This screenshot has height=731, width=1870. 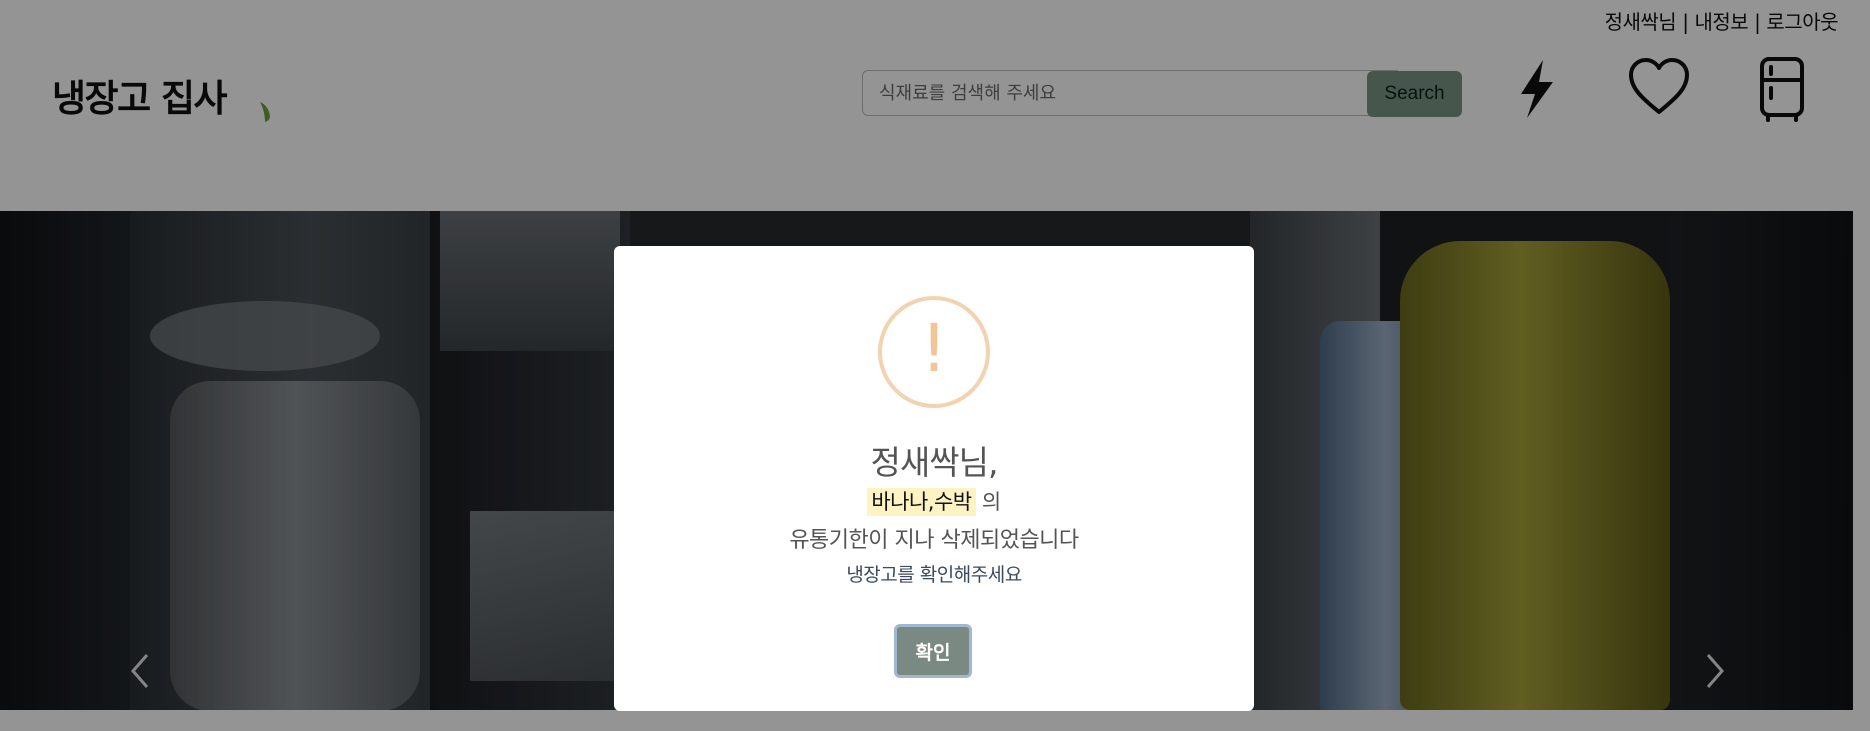 I want to click on warning-icon: !, so click(x=934, y=352).